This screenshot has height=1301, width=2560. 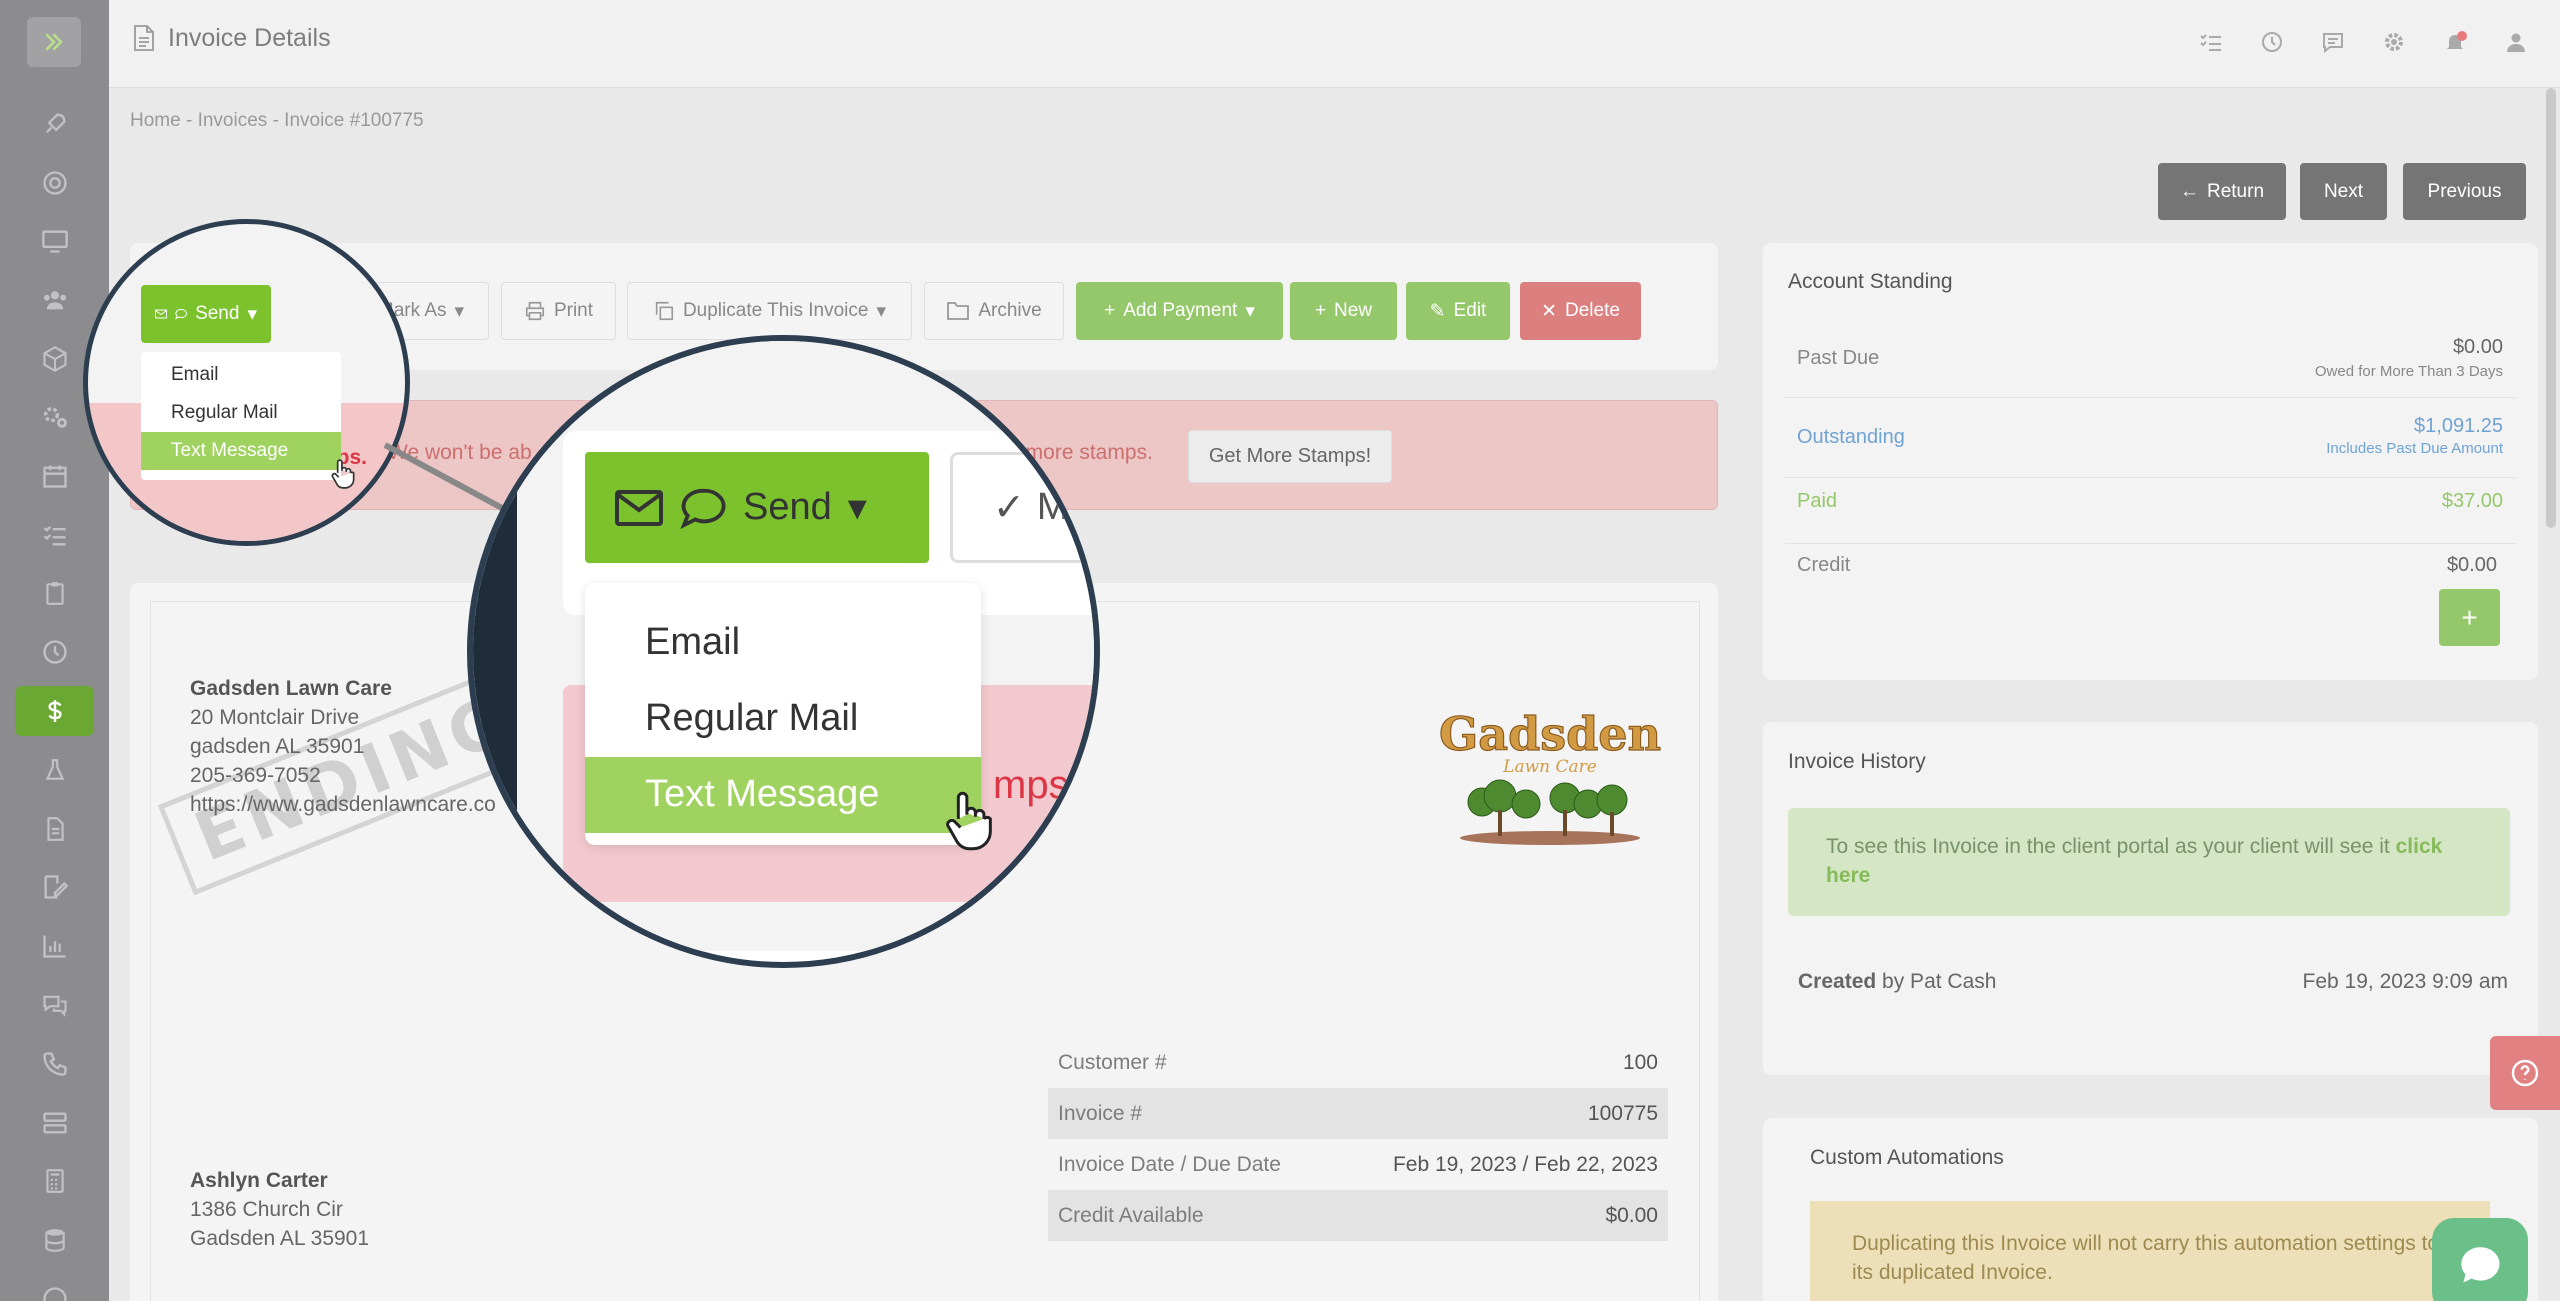 I want to click on breadcrumb-home: Home, so click(x=155, y=120).